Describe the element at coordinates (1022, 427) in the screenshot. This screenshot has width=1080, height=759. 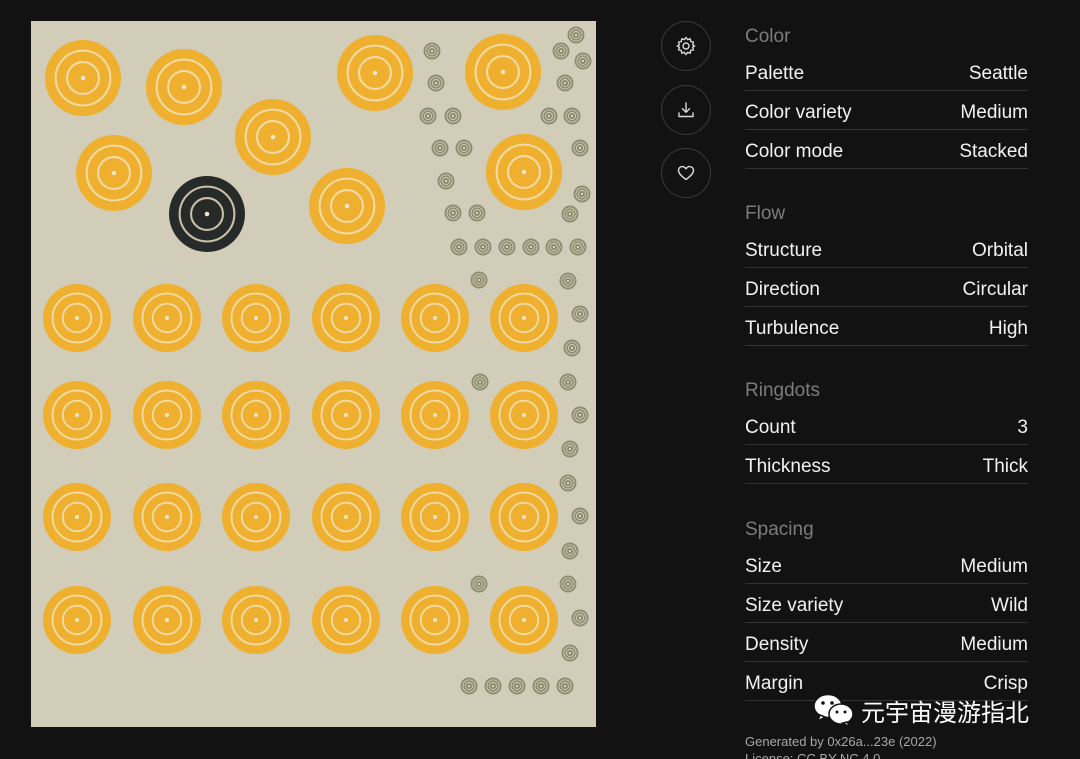
I see `setting-value: 3` at that location.